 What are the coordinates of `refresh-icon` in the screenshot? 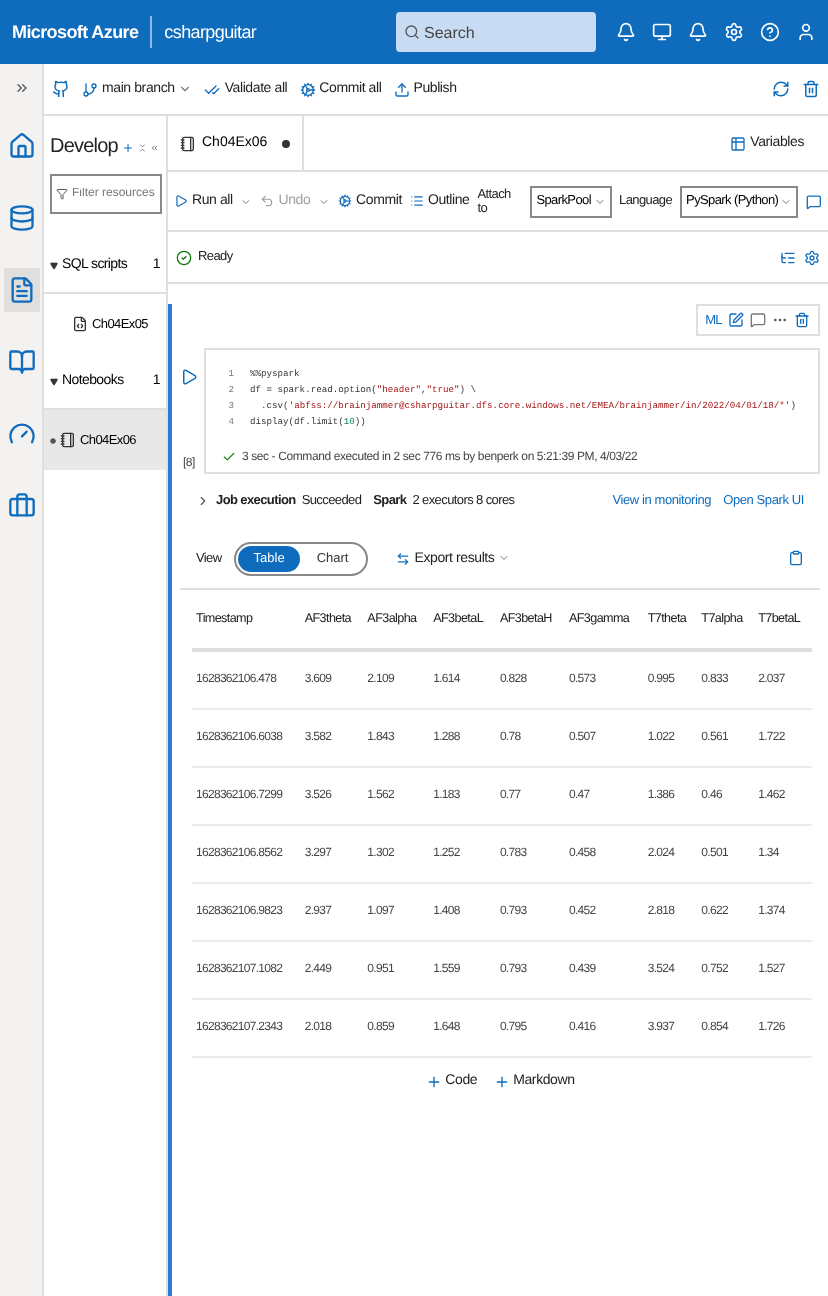 It's located at (781, 89).